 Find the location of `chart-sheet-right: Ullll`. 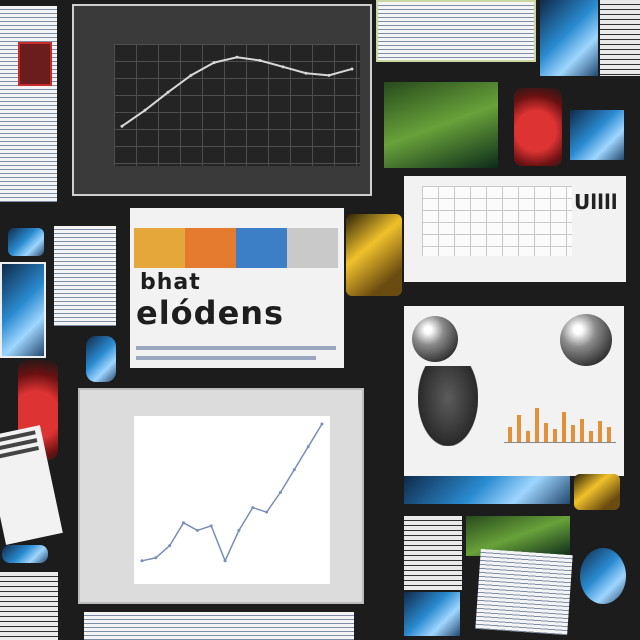

chart-sheet-right: Ullll is located at coordinates (515, 229).